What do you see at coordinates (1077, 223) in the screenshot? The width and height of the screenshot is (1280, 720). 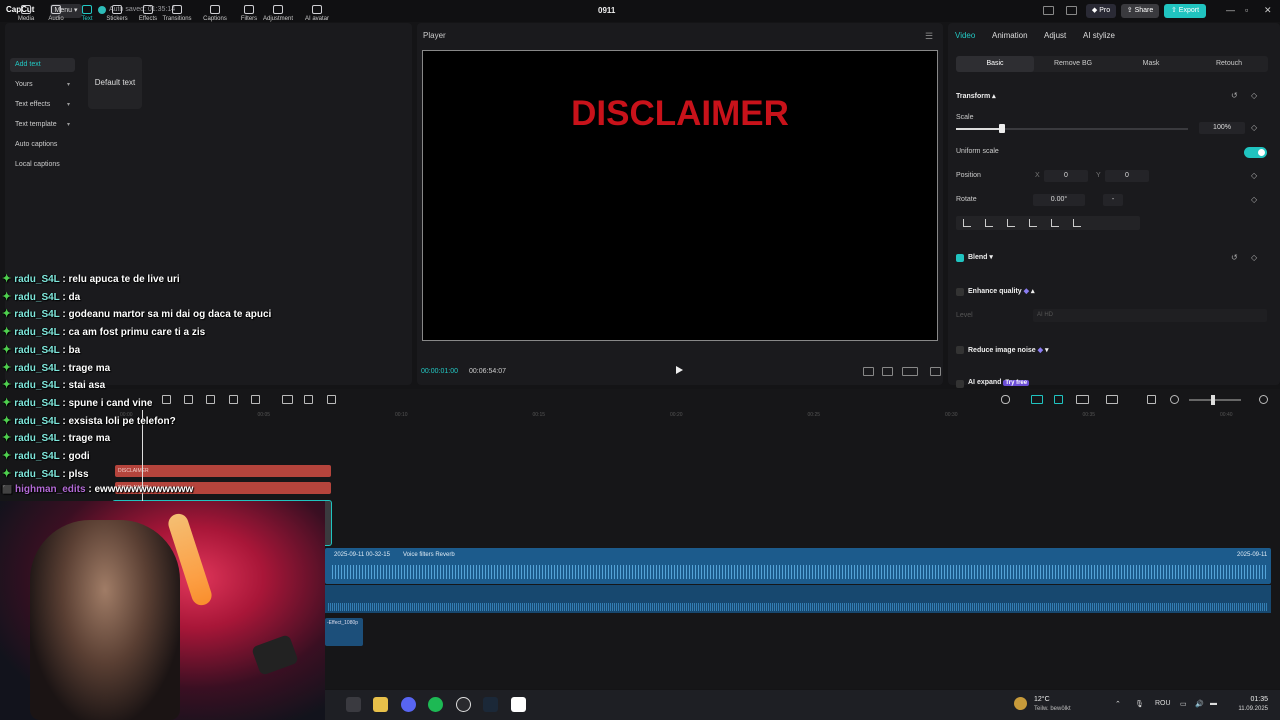 I see `align-bottom-icon` at bounding box center [1077, 223].